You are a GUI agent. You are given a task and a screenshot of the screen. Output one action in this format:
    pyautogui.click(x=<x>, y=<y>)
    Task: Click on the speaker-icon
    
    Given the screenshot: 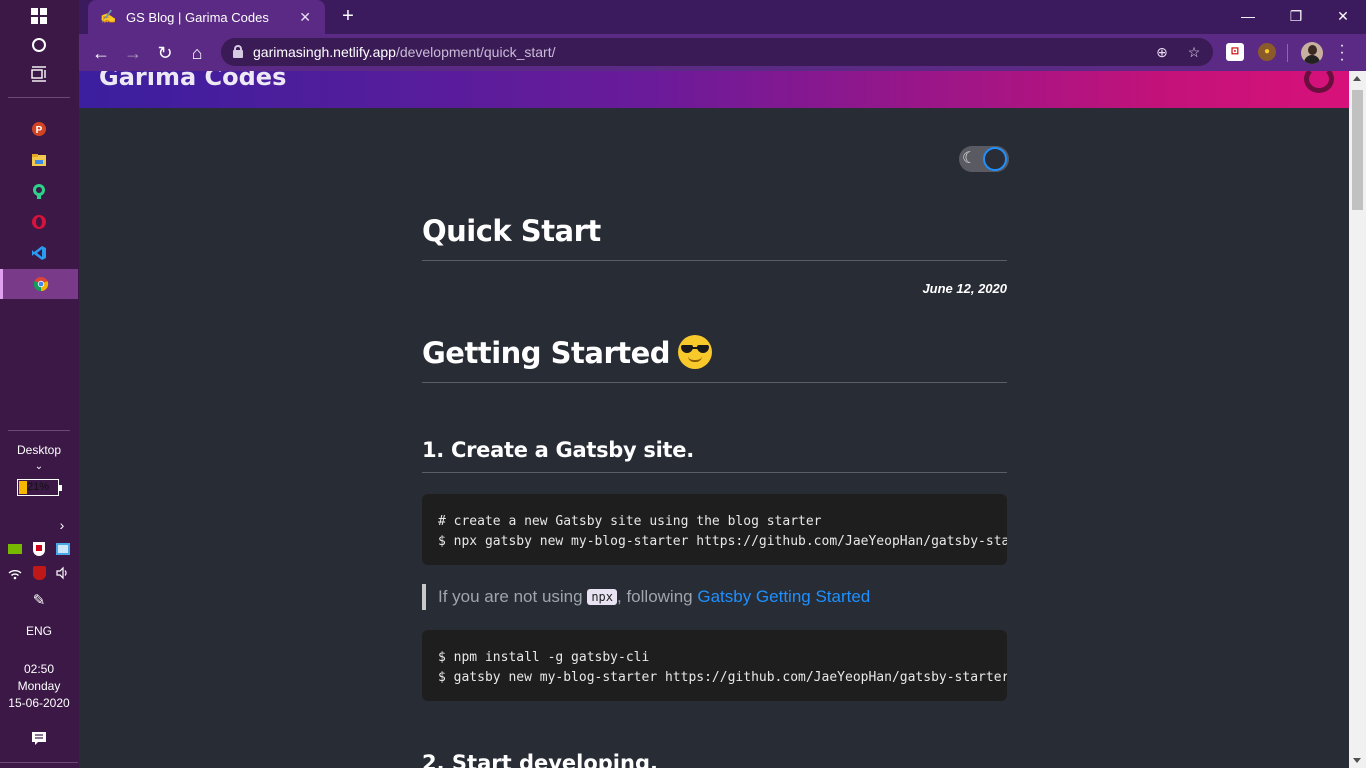 What is the action you would take?
    pyautogui.click(x=61, y=573)
    